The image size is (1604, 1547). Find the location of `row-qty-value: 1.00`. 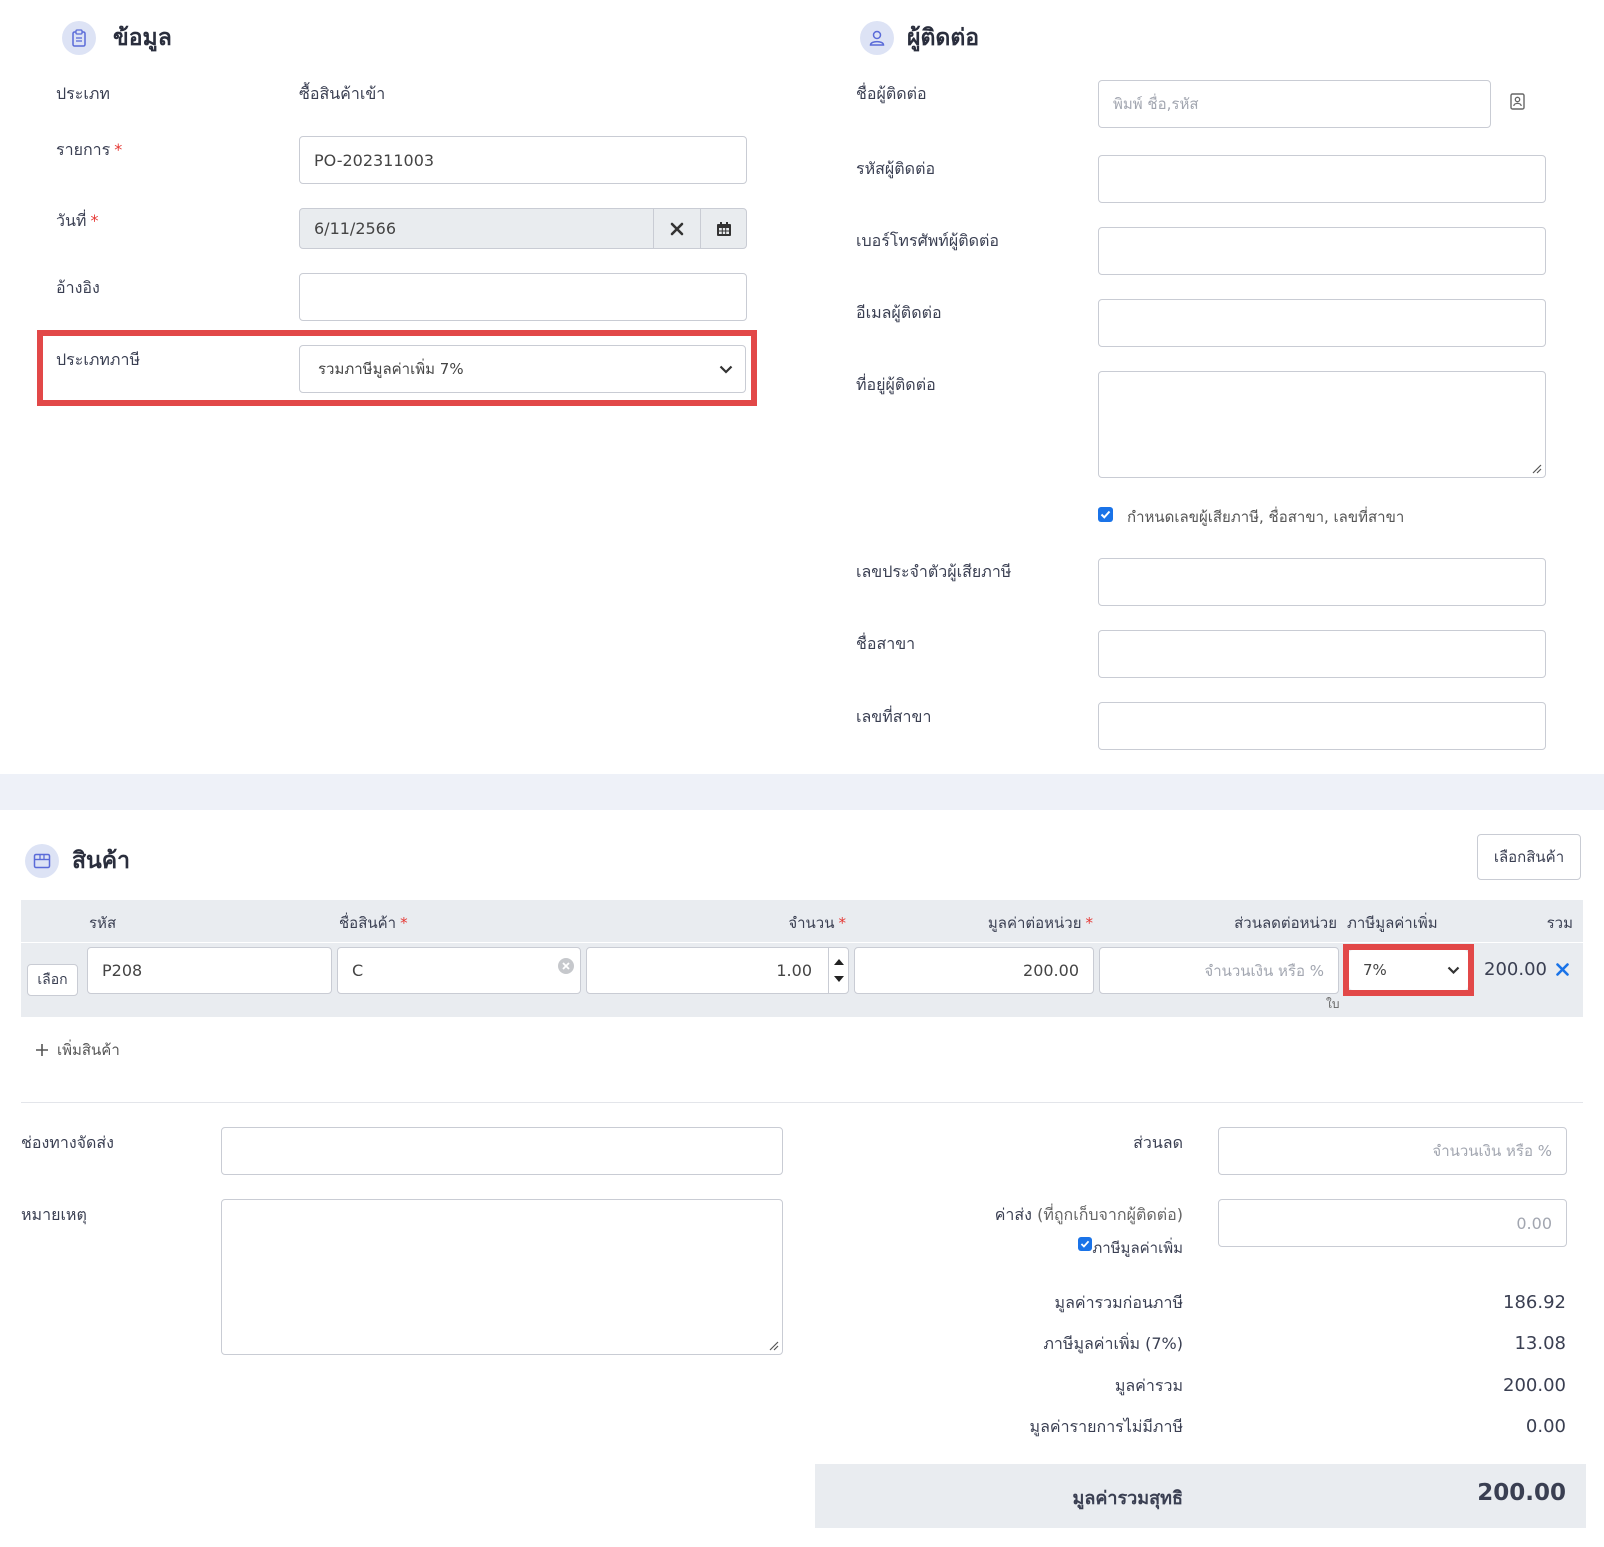

row-qty-value: 1.00 is located at coordinates (794, 970).